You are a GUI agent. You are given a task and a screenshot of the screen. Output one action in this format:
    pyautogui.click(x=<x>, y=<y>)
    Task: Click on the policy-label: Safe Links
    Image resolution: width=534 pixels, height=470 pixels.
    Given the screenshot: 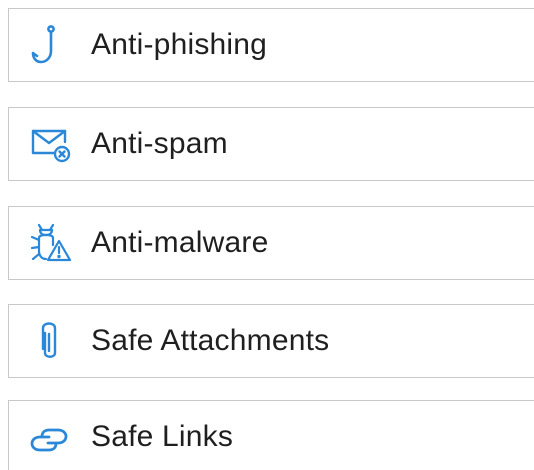 What is the action you would take?
    pyautogui.click(x=162, y=436)
    